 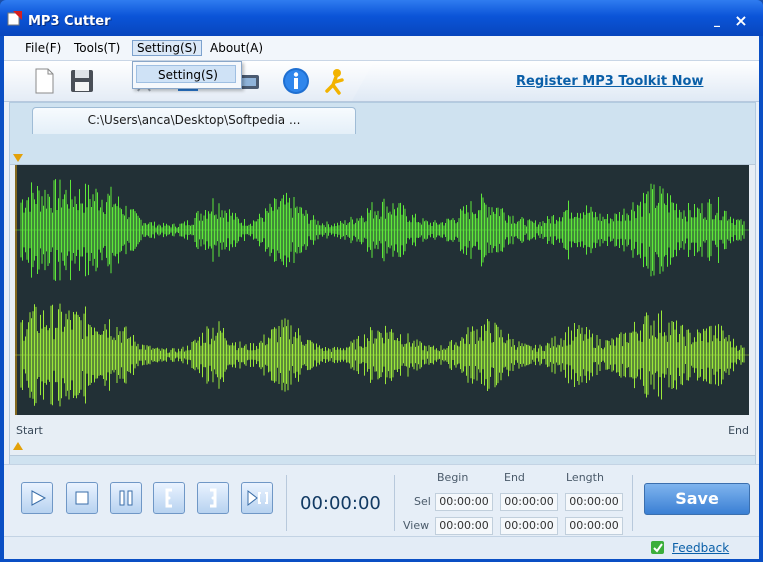 I want to click on col-length-header: Length, so click(x=585, y=477).